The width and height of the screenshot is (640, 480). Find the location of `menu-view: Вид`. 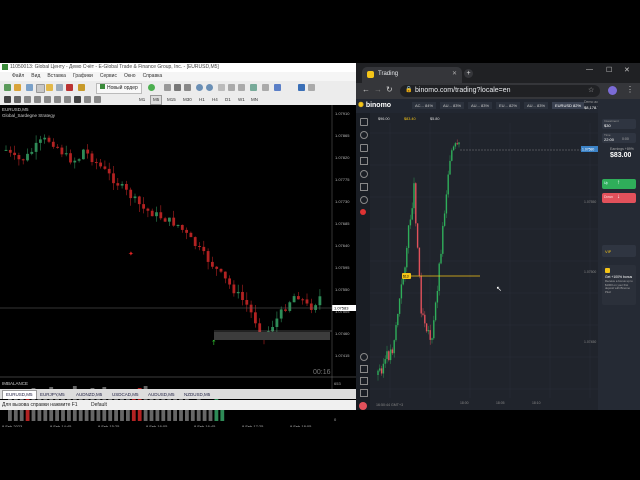

menu-view: Вид is located at coordinates (35, 76).